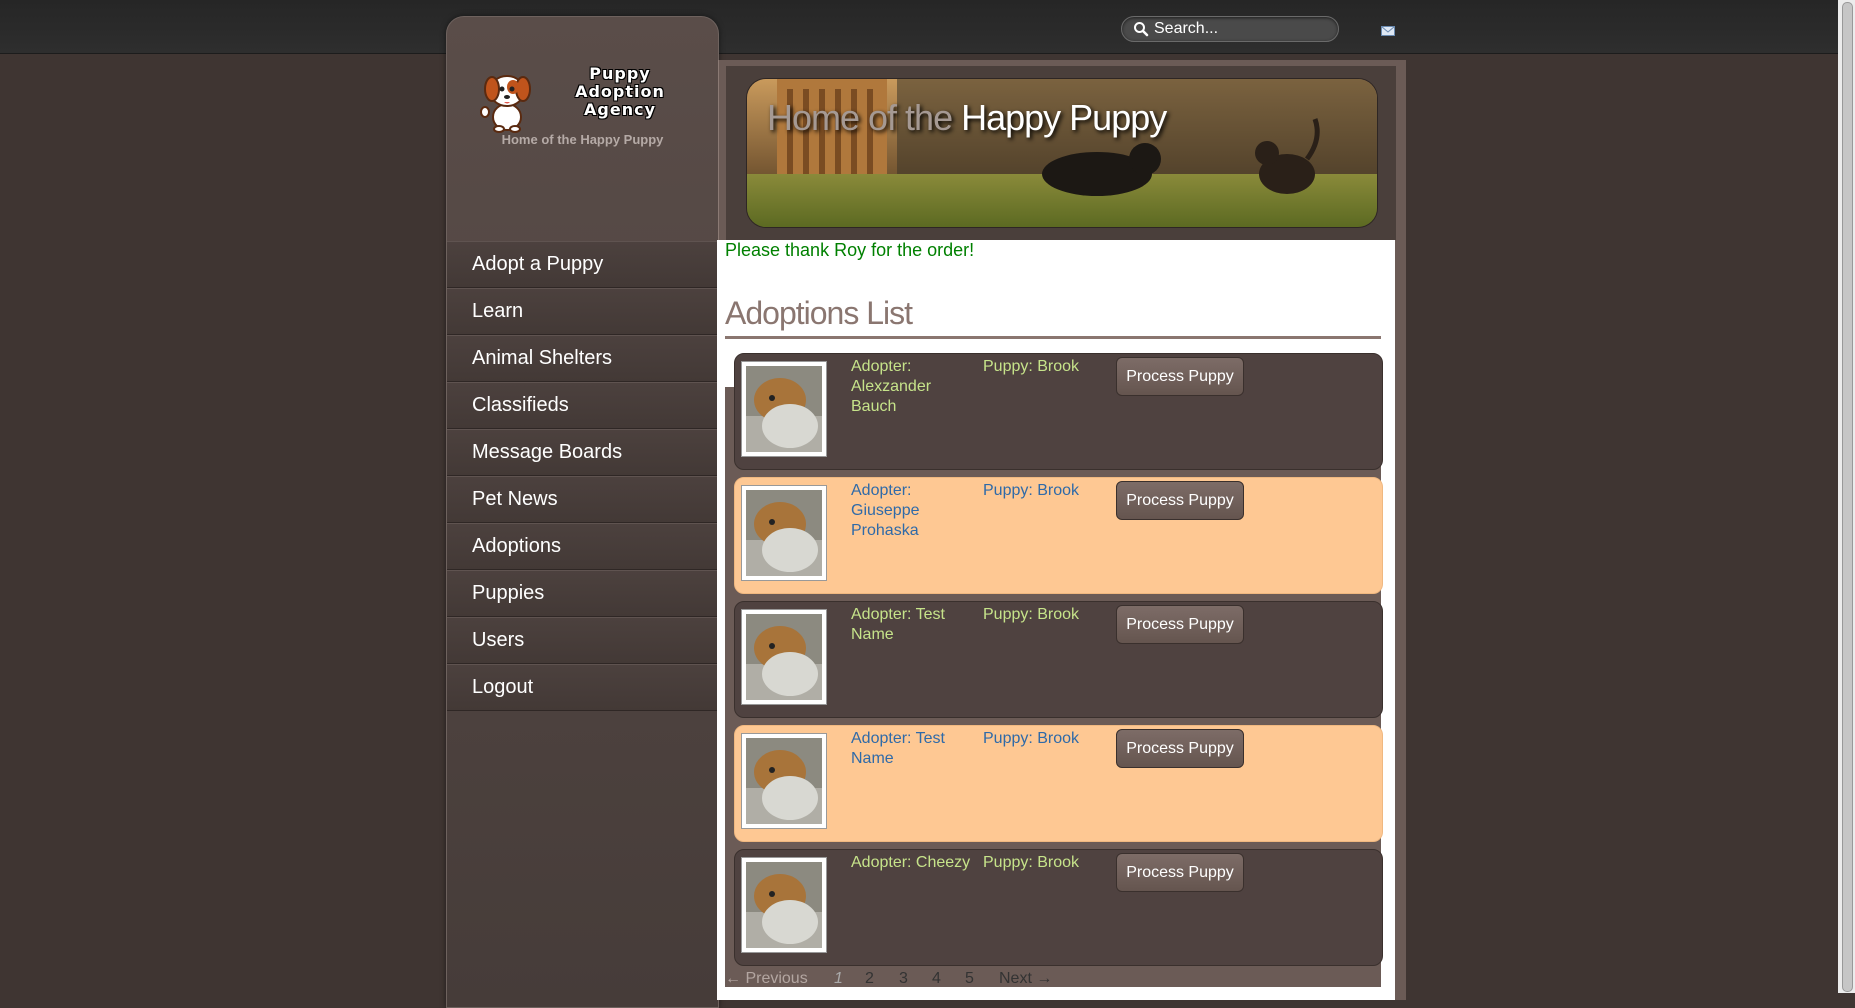 The image size is (1855, 1008). I want to click on flash-message: Please thank Roy for the order!, so click(850, 250).